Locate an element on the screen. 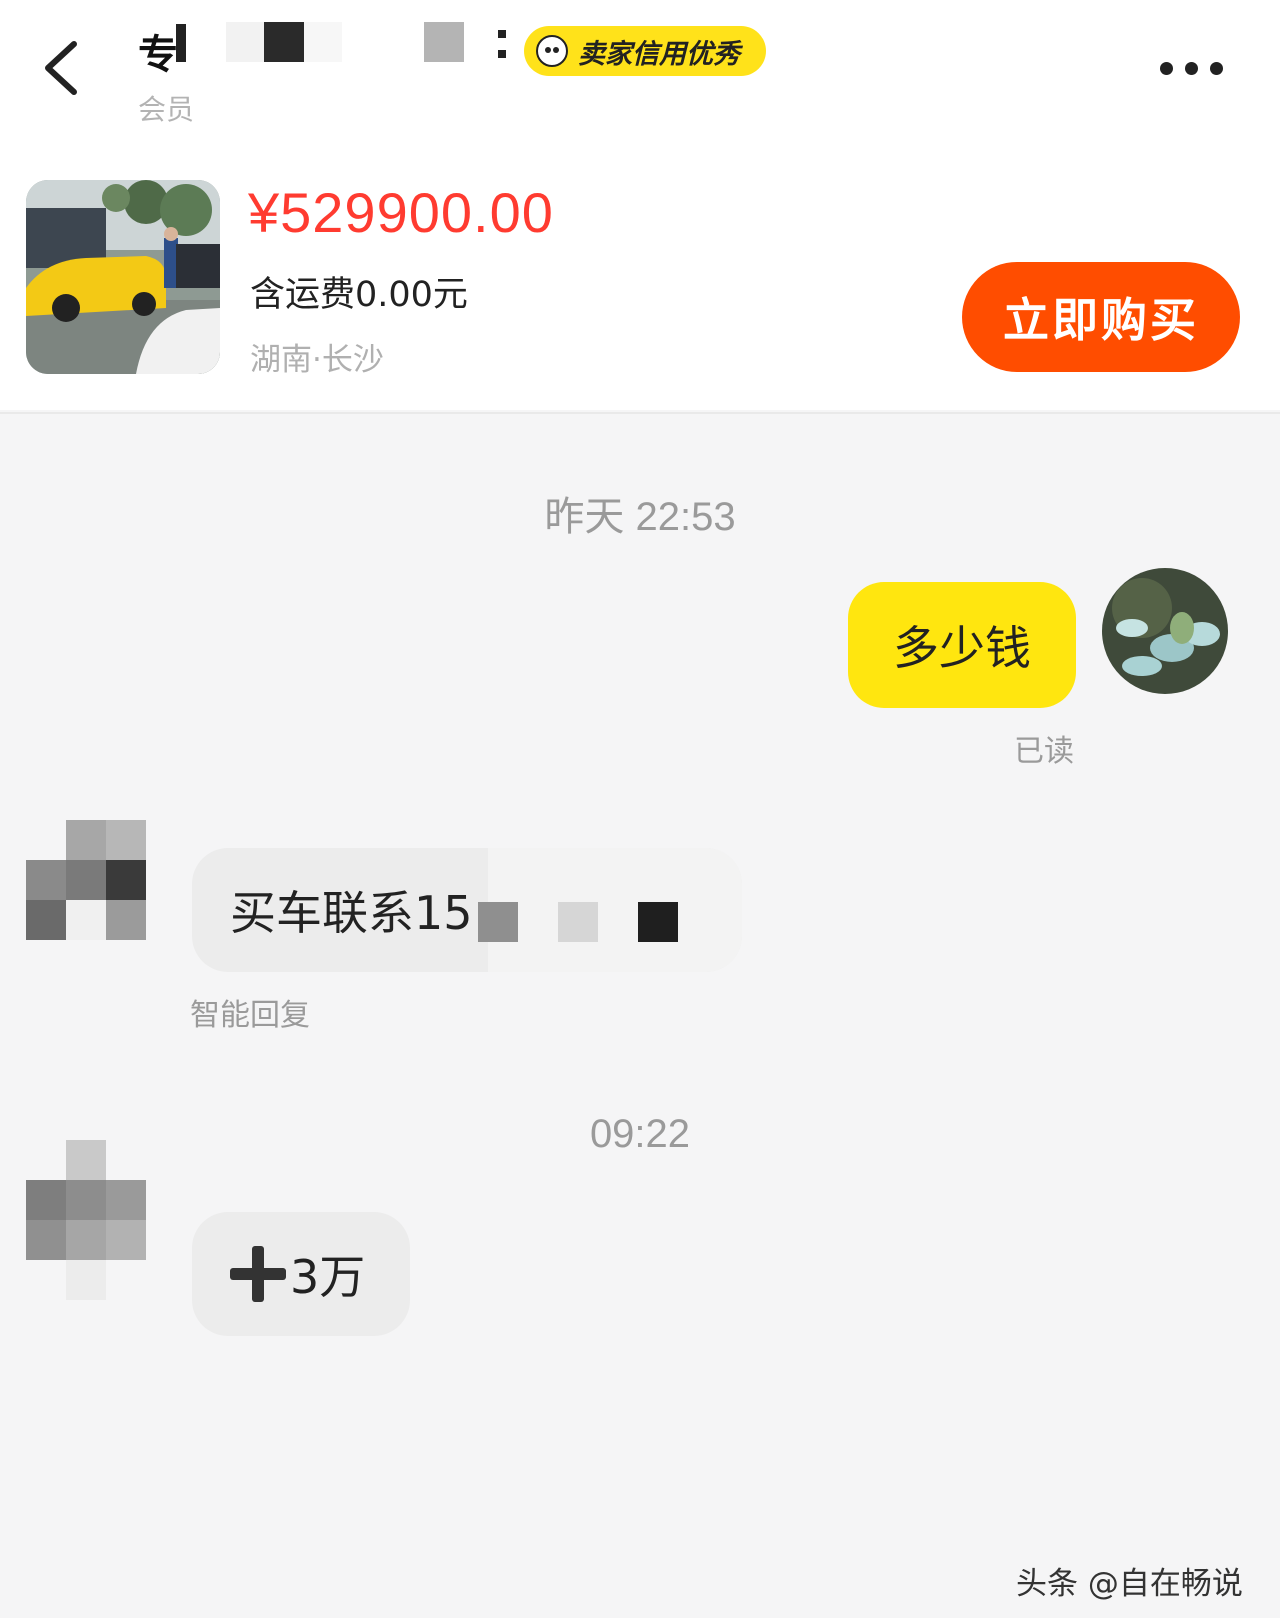 The height and width of the screenshot is (1618, 1280). seller-message-text: 买车联系15 is located at coordinates (351, 913).